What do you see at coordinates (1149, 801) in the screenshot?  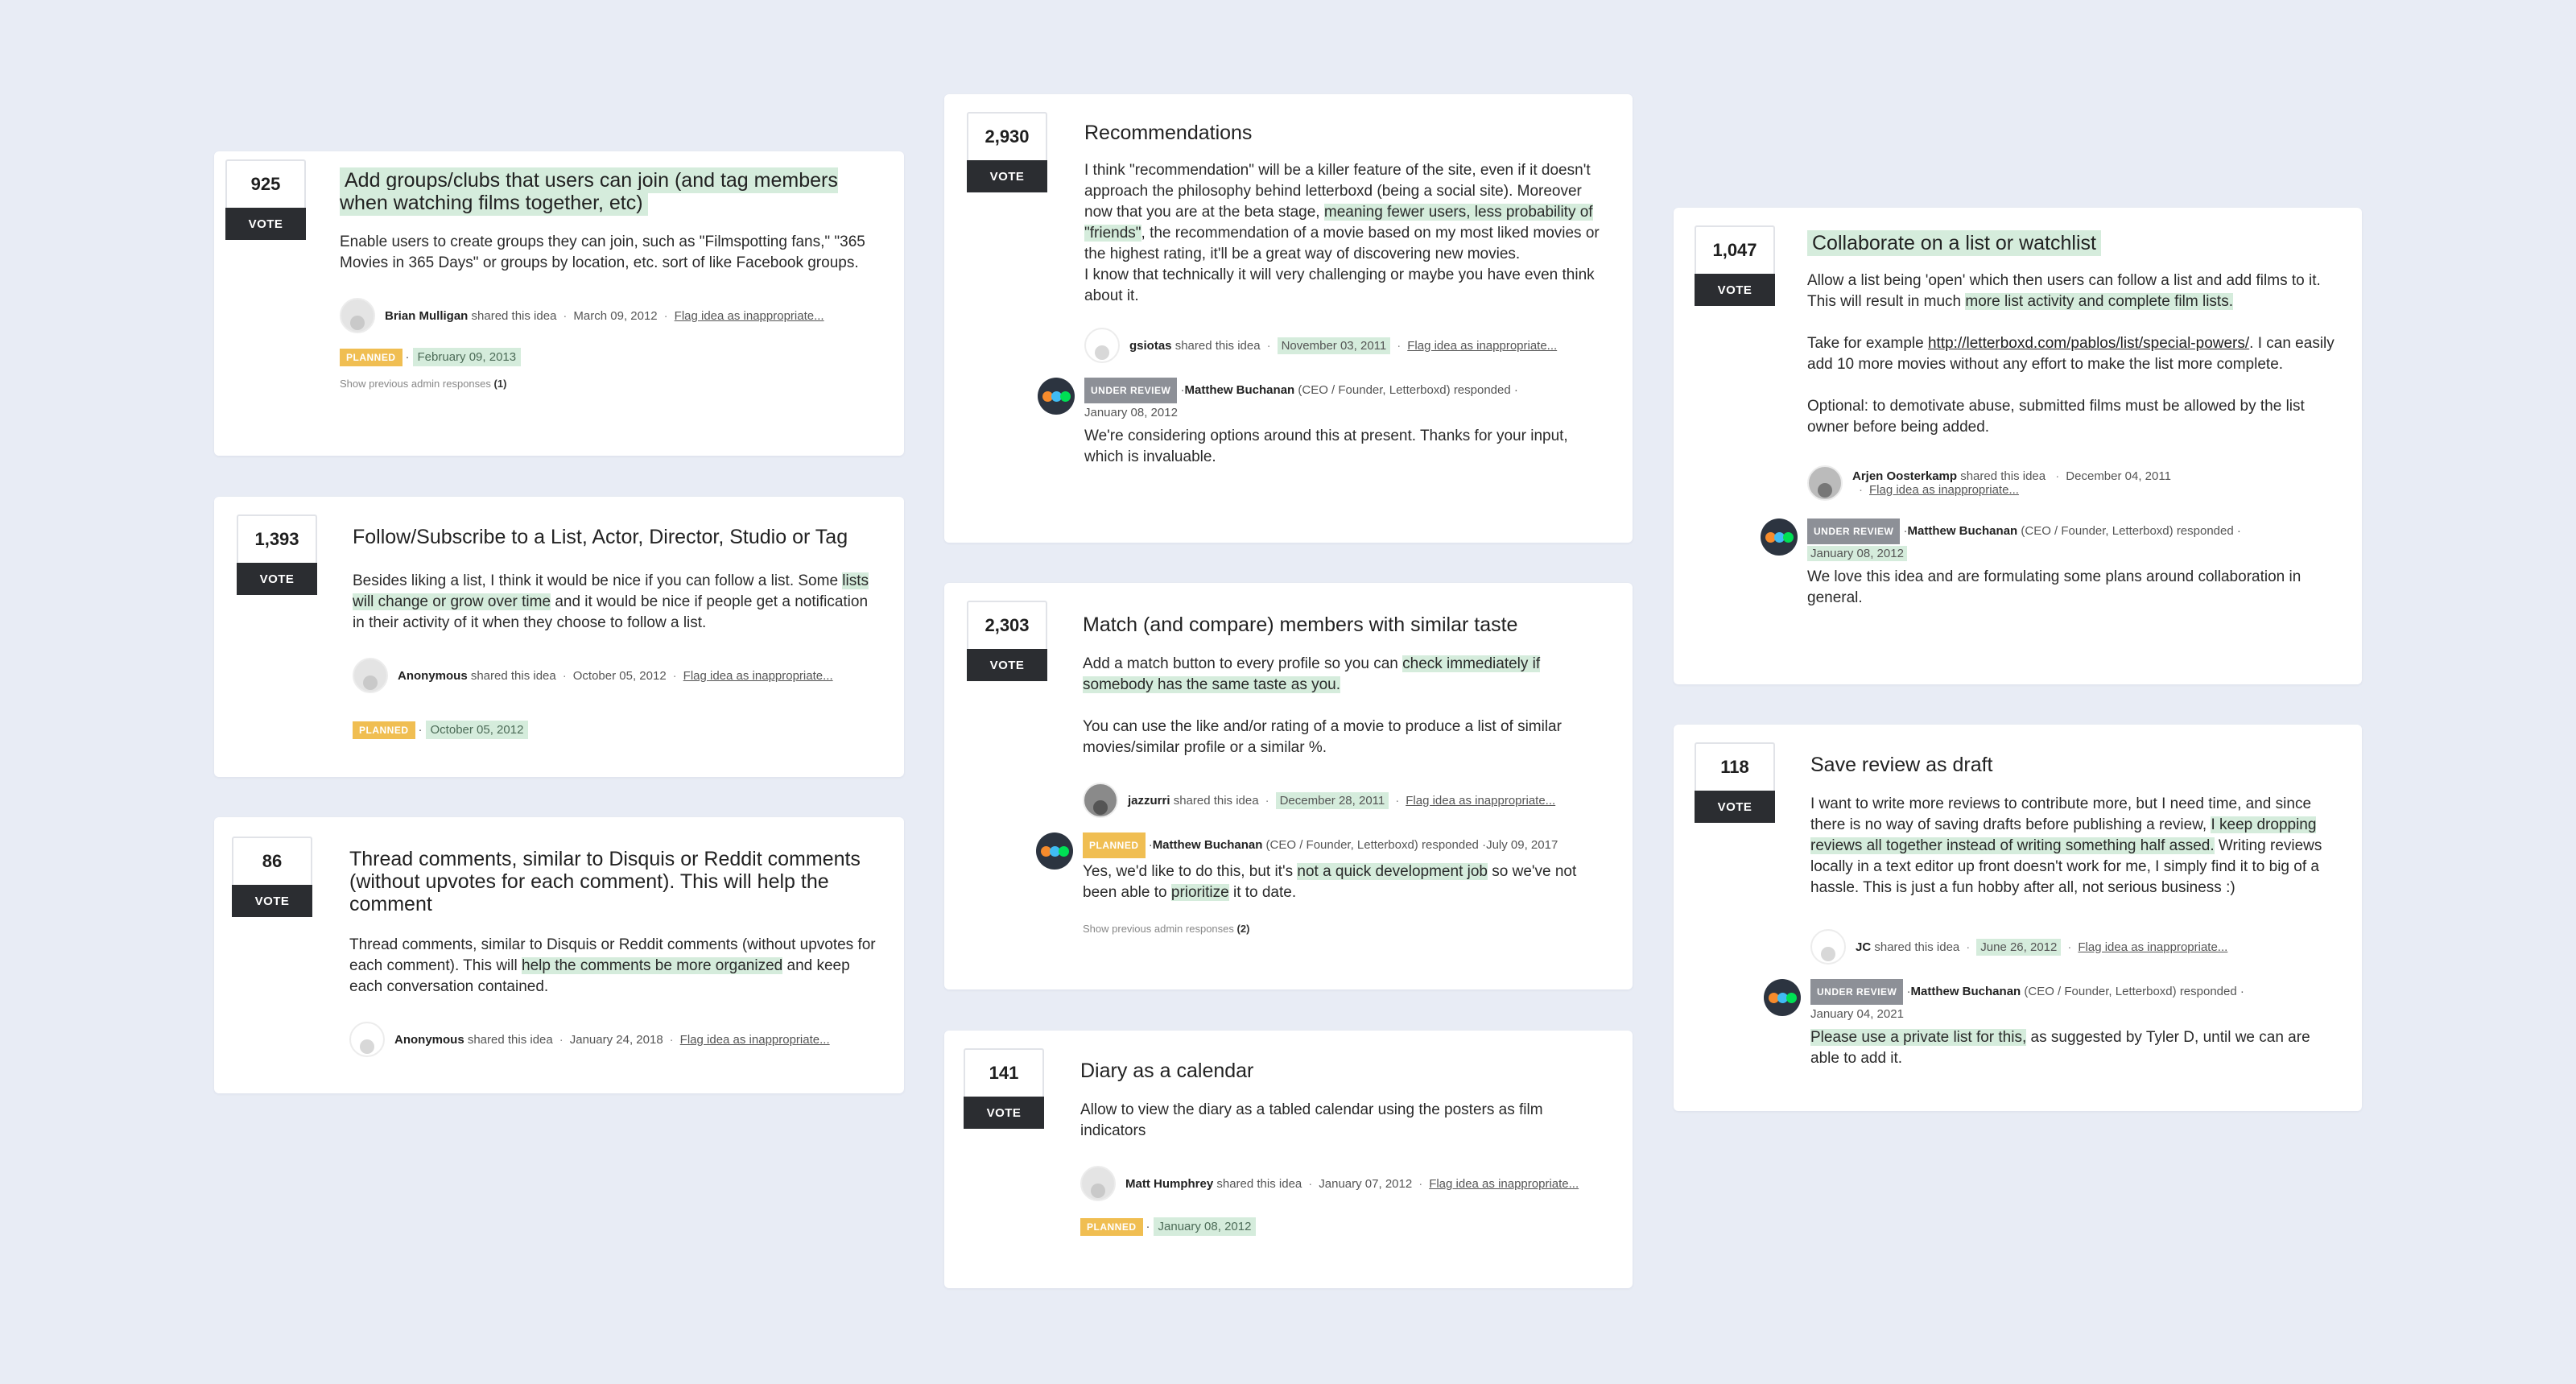 I see `author-name: jazzurri` at bounding box center [1149, 801].